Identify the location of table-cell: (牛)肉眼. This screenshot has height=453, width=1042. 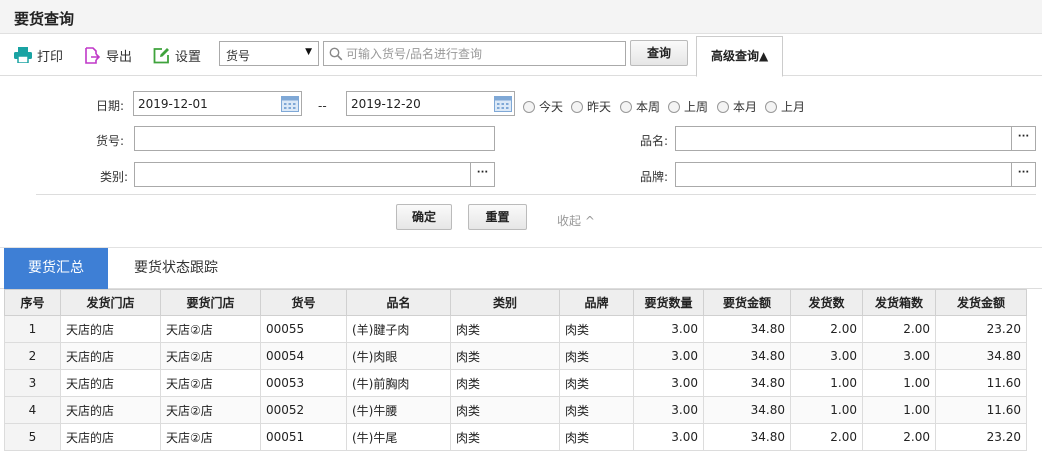
(398, 356).